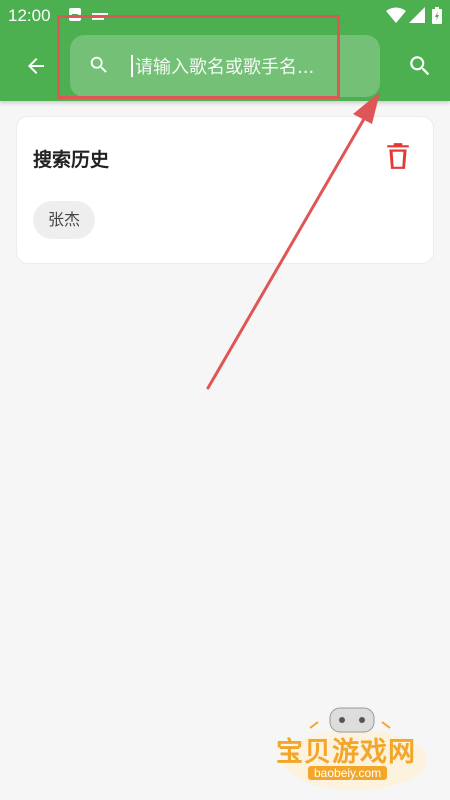 This screenshot has width=450, height=800. I want to click on trash-icon, so click(398, 156).